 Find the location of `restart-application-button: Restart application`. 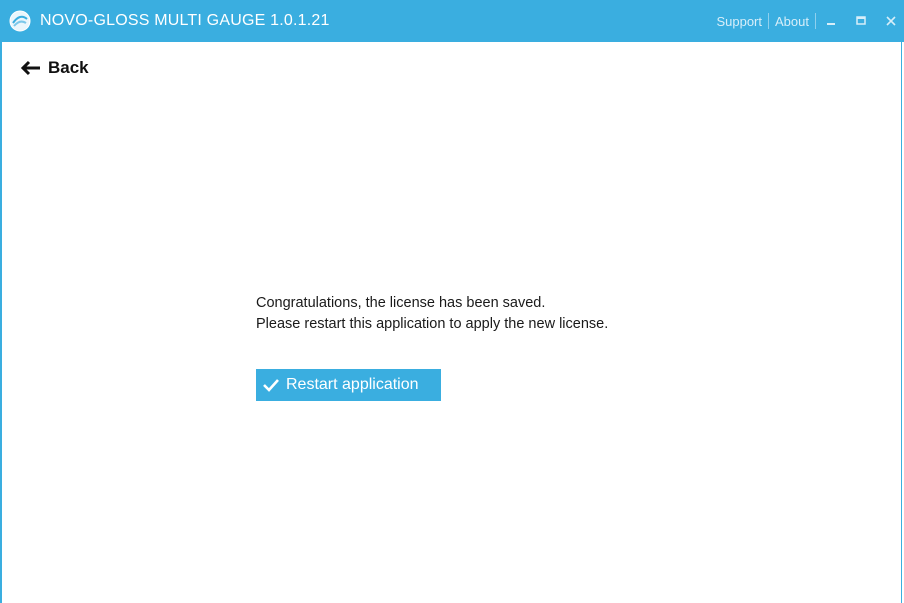

restart-application-button: Restart application is located at coordinates (348, 385).